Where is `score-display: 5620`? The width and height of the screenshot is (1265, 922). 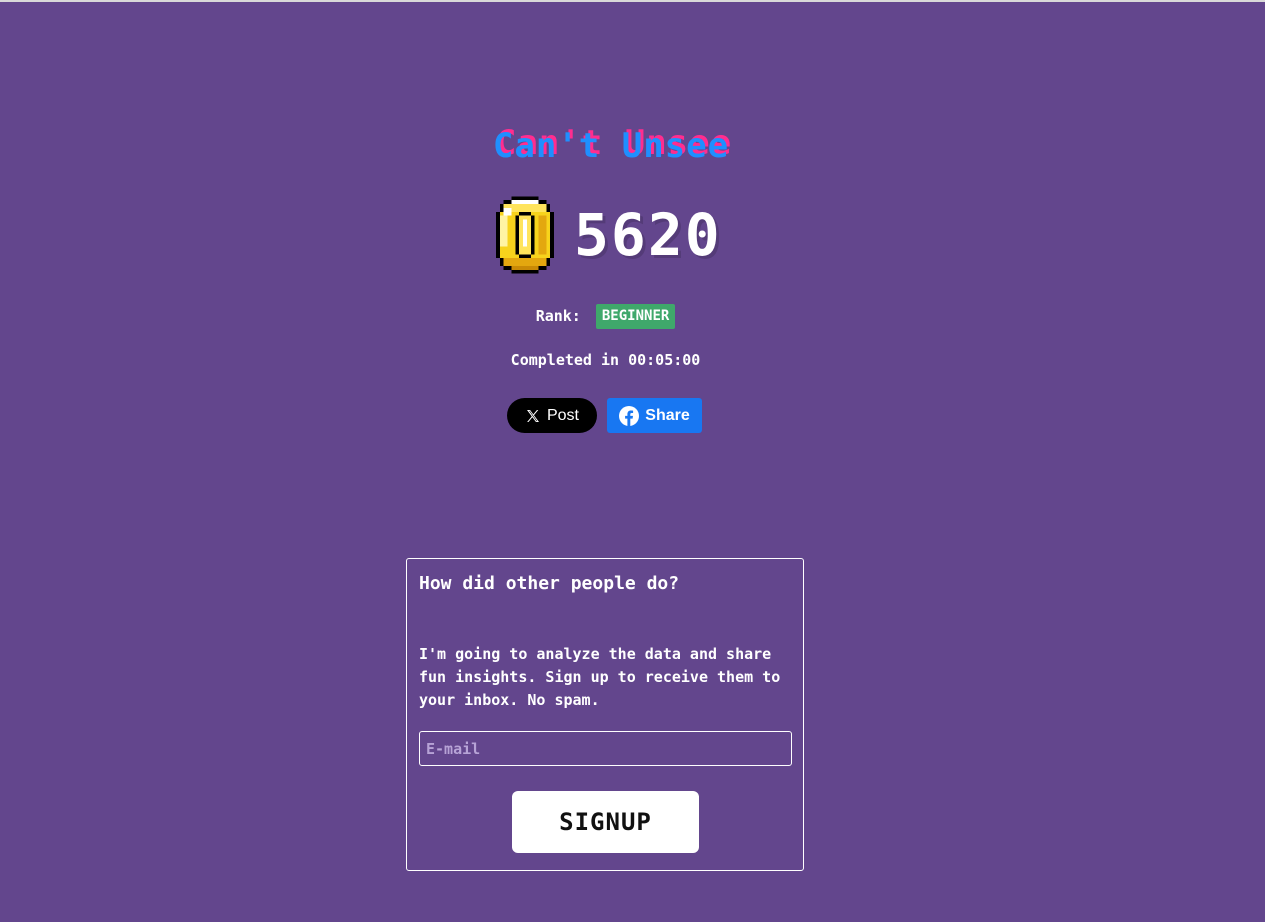 score-display: 5620 is located at coordinates (609, 235).